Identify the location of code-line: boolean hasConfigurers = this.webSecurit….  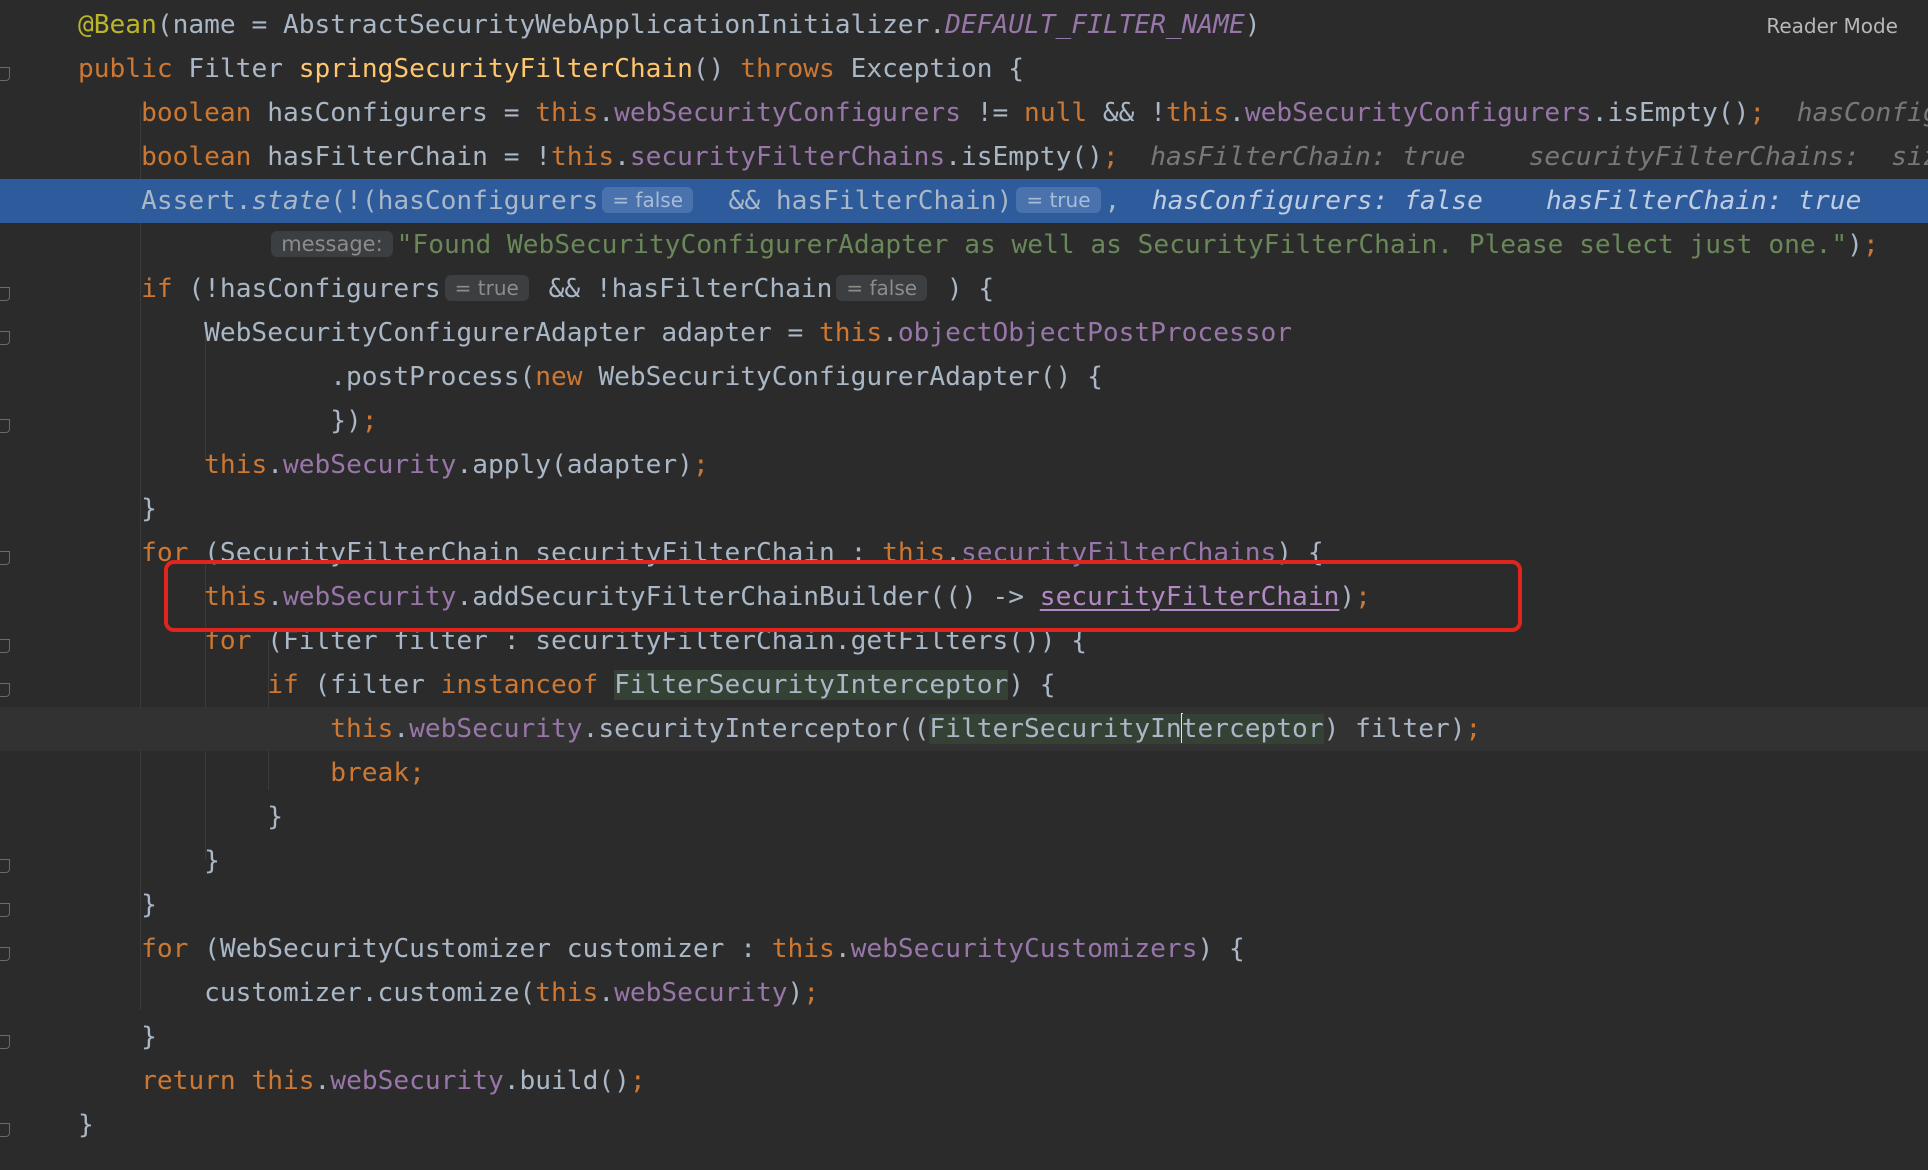
(964, 113).